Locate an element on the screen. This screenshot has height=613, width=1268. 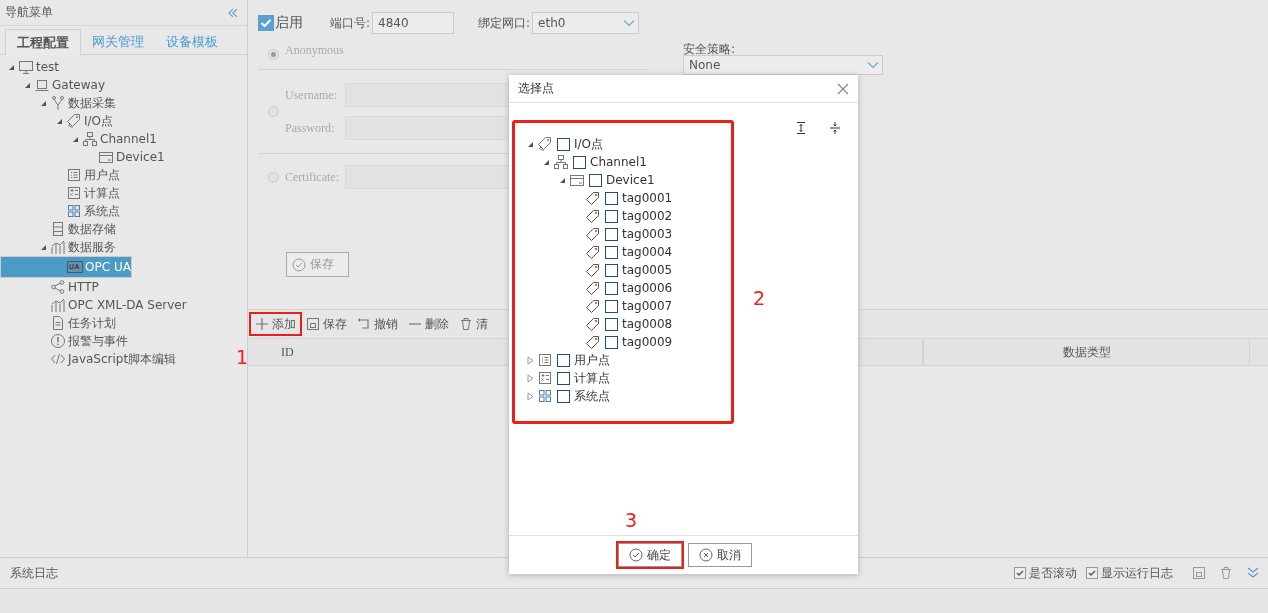
tree-item-label: JavaScript脚本编辑 is located at coordinates (122, 359).